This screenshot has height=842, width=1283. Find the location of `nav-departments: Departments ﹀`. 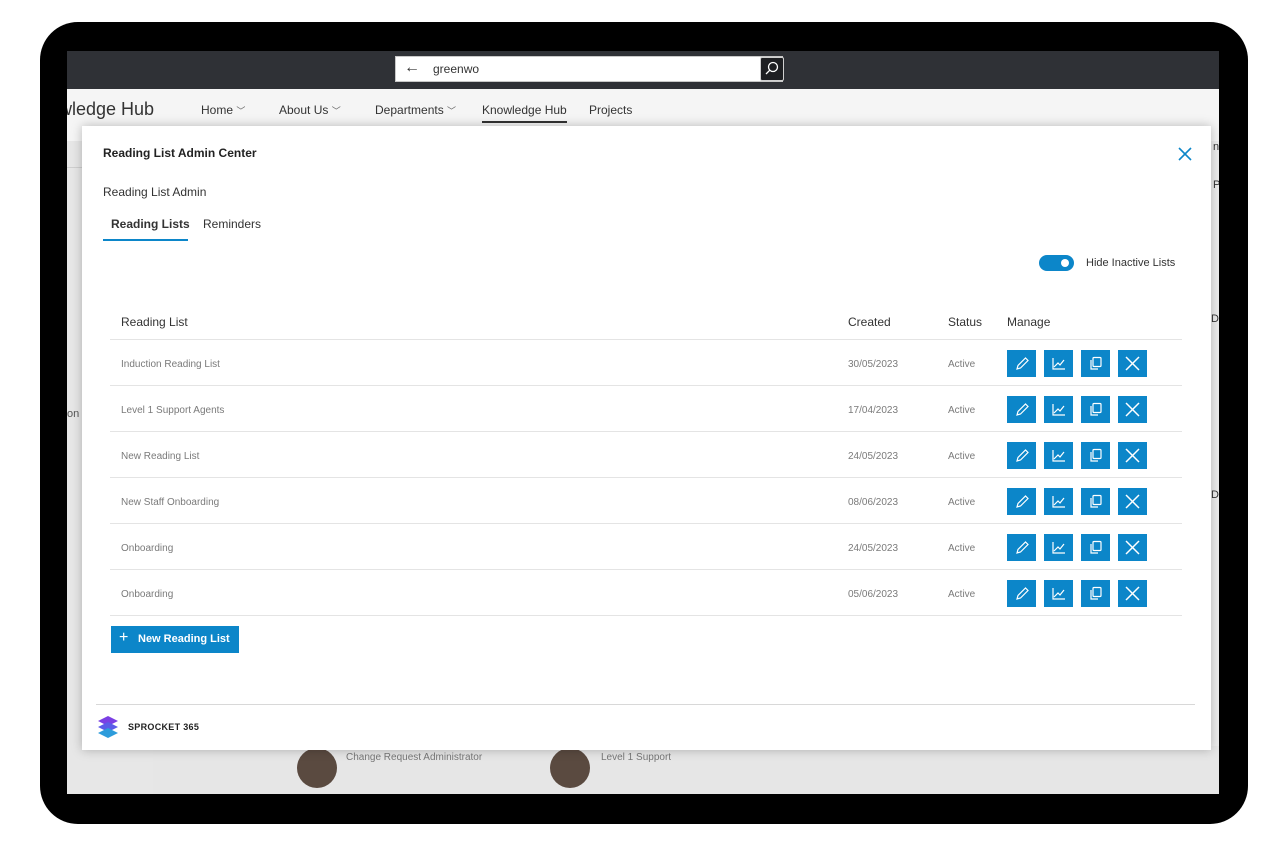

nav-departments: Departments ﹀ is located at coordinates (415, 110).